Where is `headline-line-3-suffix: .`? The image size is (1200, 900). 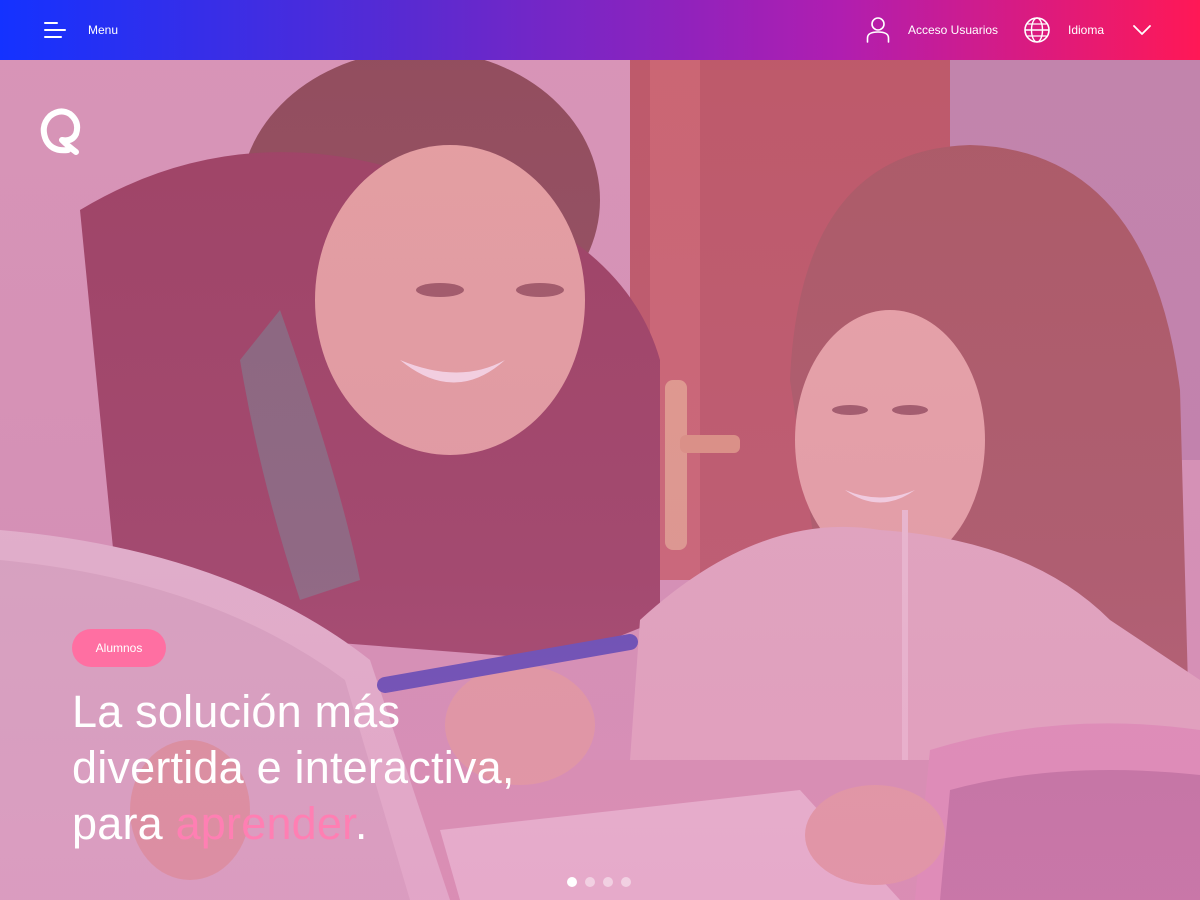
headline-line-3-suffix: . is located at coordinates (361, 823).